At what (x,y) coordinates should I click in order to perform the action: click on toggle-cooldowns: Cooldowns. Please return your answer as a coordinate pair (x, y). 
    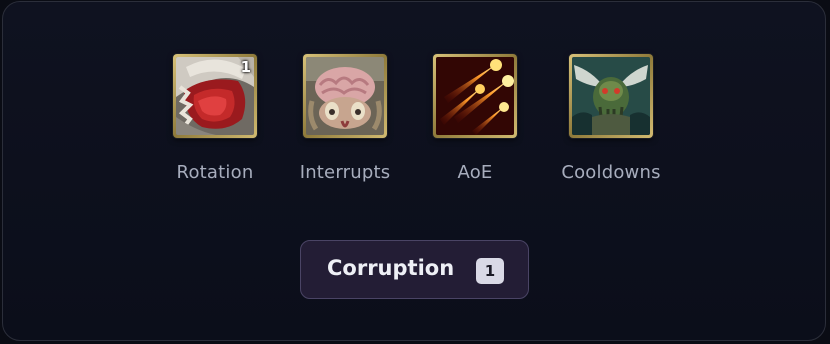
    Looking at the image, I should click on (611, 118).